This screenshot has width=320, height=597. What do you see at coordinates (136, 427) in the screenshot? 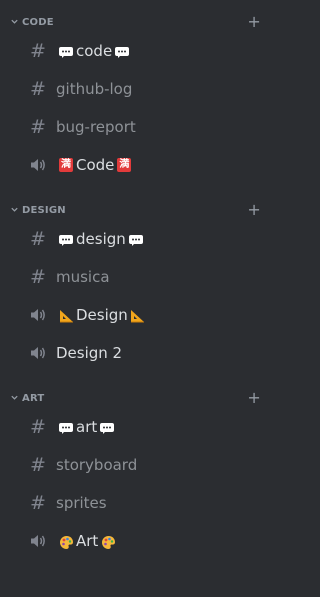
I see `channel-art: # art` at bounding box center [136, 427].